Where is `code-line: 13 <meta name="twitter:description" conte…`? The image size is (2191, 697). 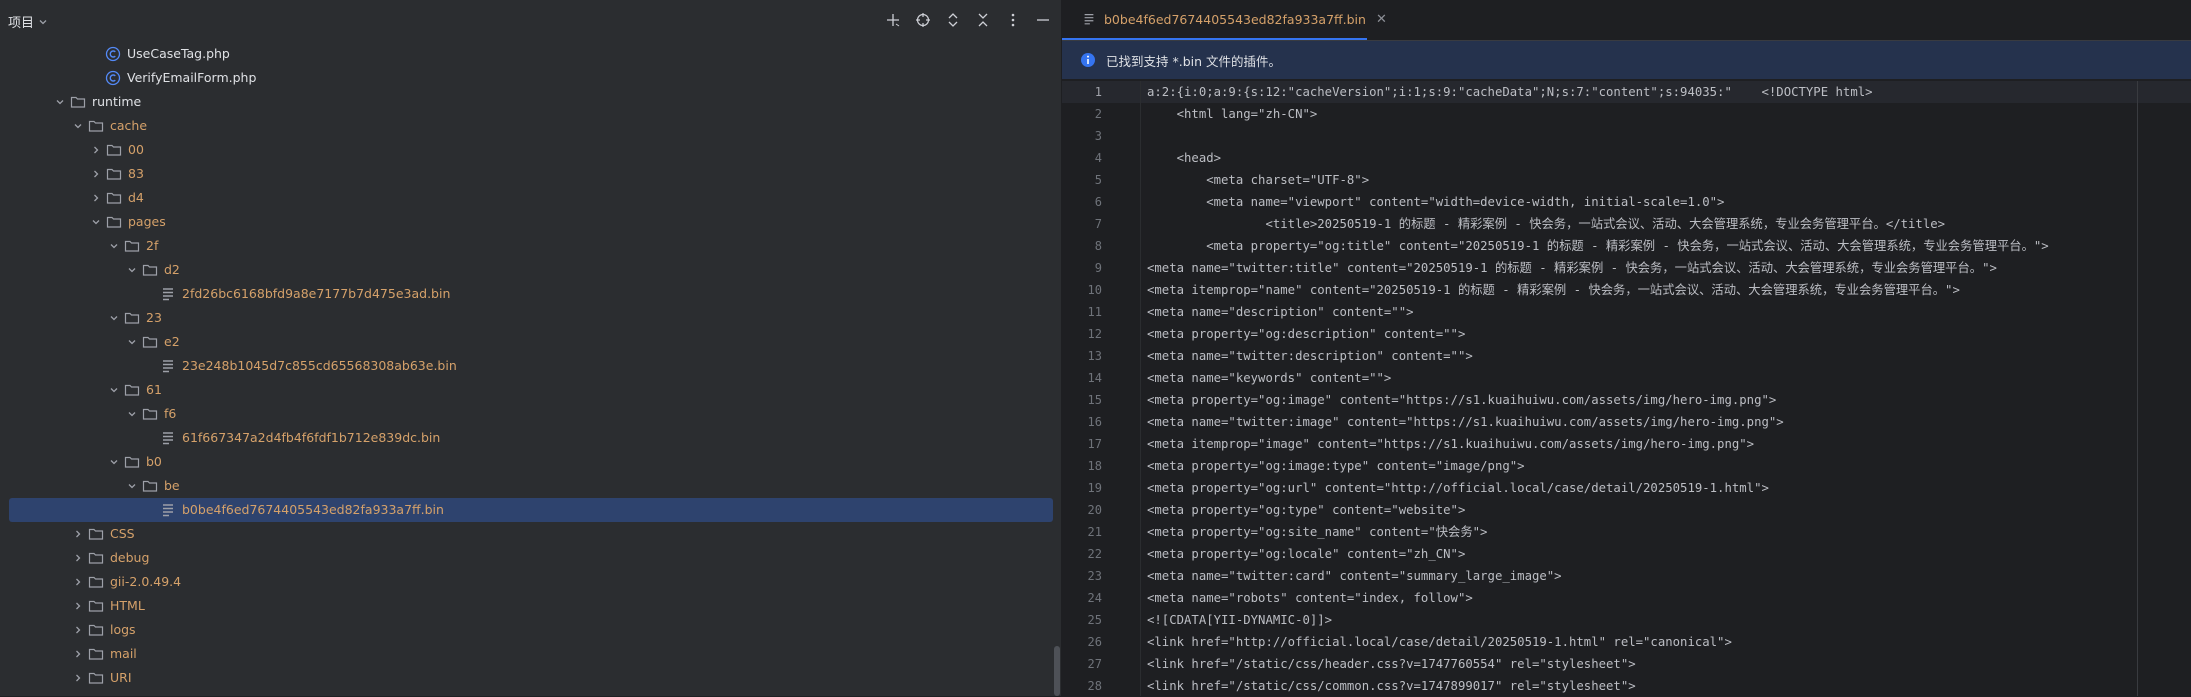 code-line: 13 <meta name="twitter:description" conte… is located at coordinates (1626, 356).